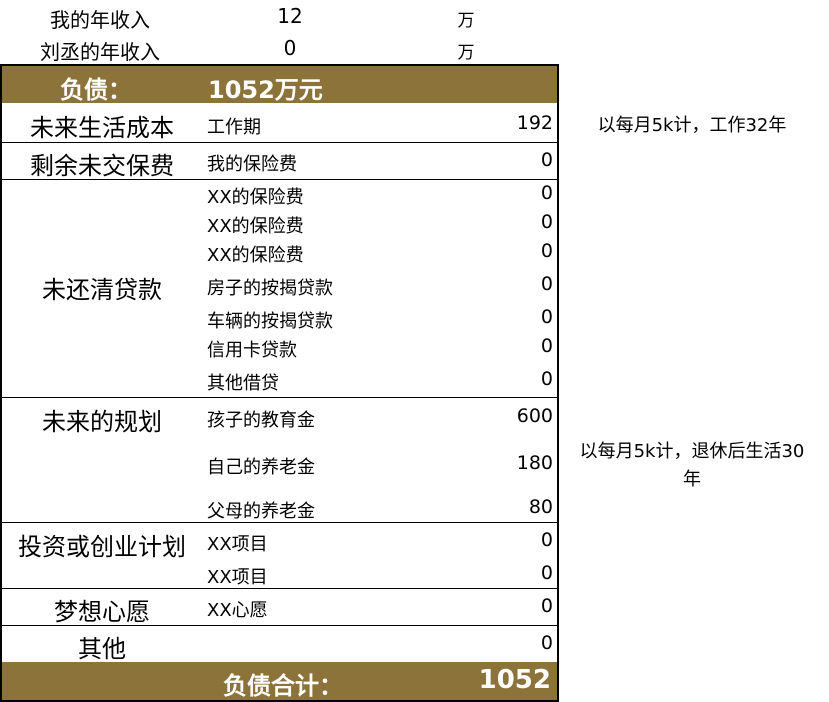  I want to click on footer-band: 负债合计： 1052, so click(279, 681).